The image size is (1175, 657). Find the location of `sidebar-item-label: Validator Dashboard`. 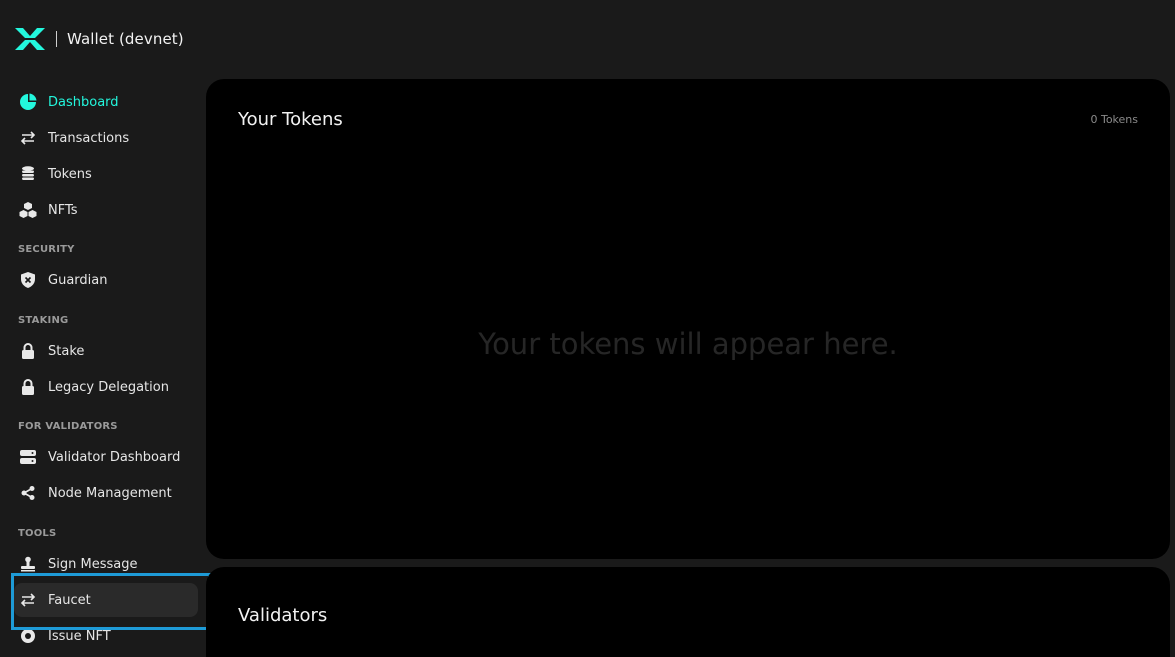

sidebar-item-label: Validator Dashboard is located at coordinates (114, 457).